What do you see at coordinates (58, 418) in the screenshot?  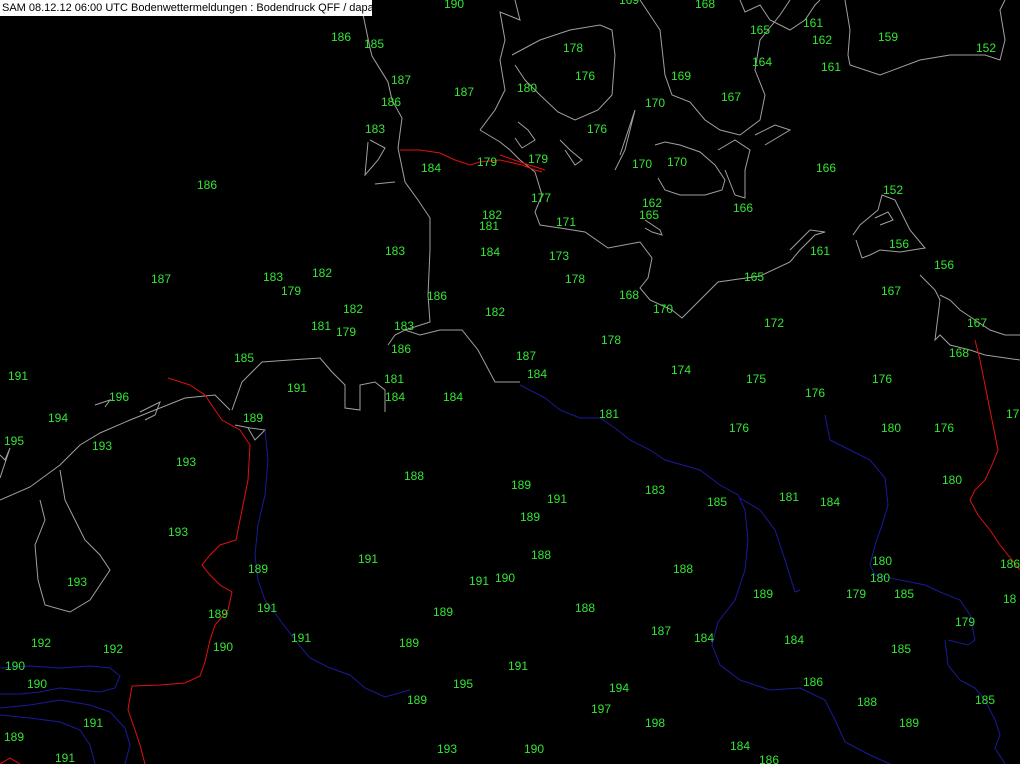 I see `station-value: 194` at bounding box center [58, 418].